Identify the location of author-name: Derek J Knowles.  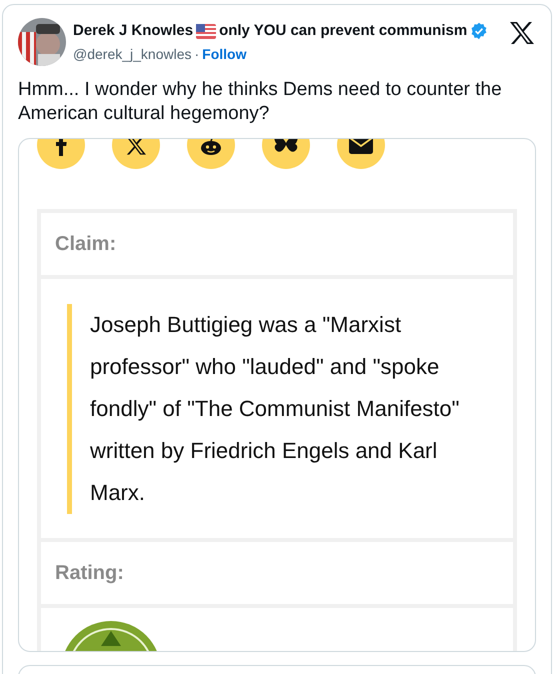
(133, 31).